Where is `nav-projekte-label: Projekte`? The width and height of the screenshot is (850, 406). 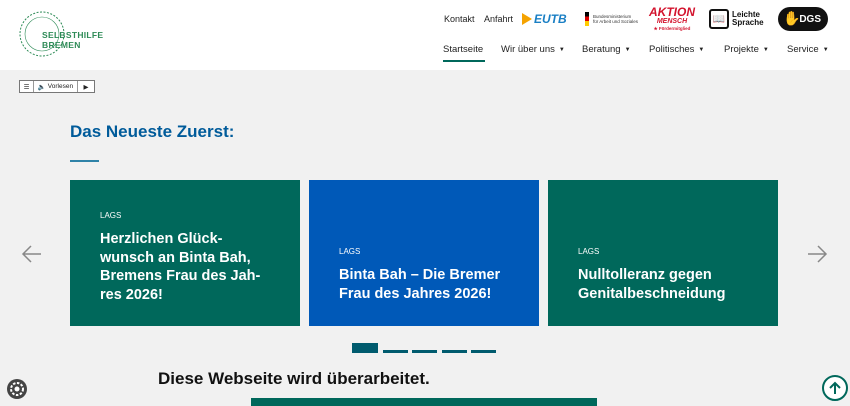
nav-projekte-label: Projekte is located at coordinates (741, 49).